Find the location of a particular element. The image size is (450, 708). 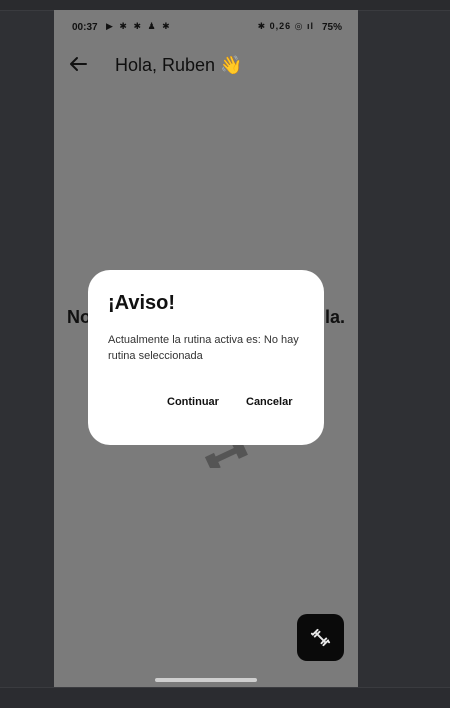

background-text-right: la. is located at coordinates (334, 317).